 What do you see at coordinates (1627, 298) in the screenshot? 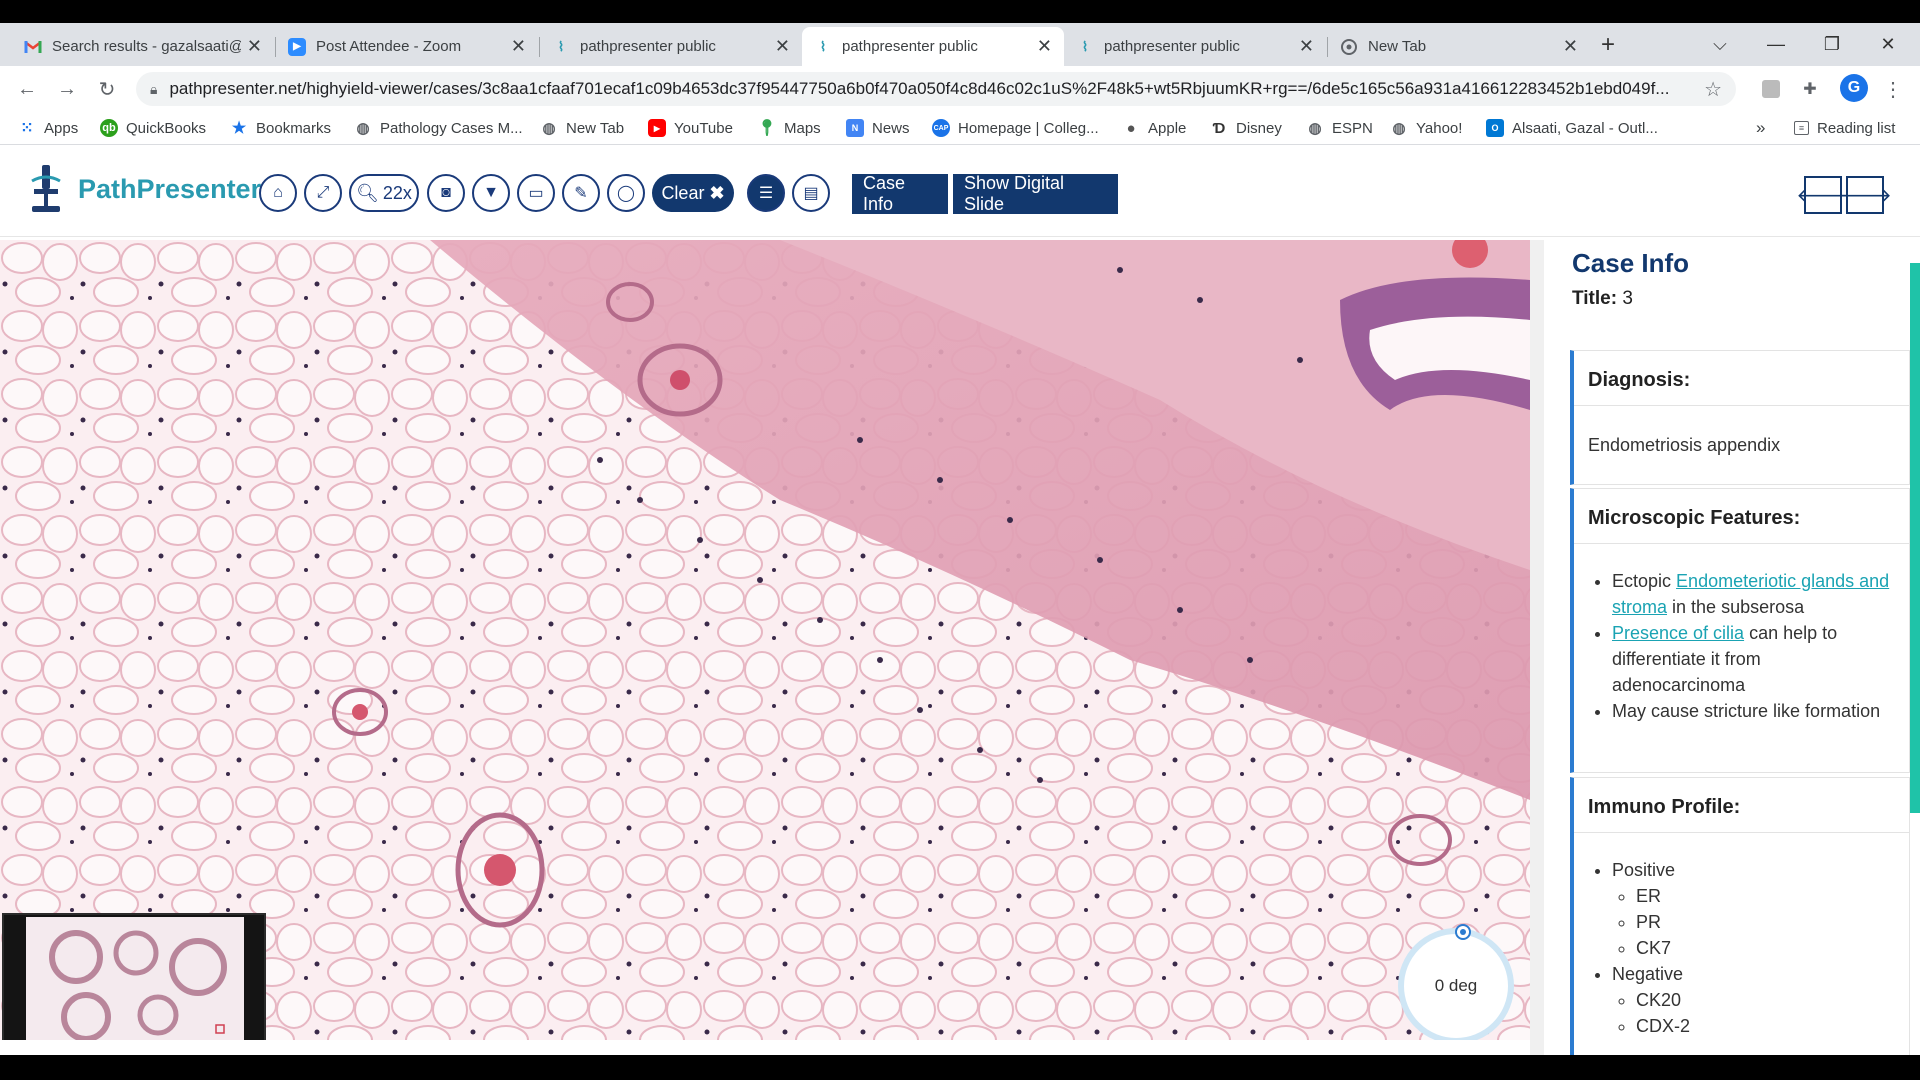
I see `case-title-value: 3` at bounding box center [1627, 298].